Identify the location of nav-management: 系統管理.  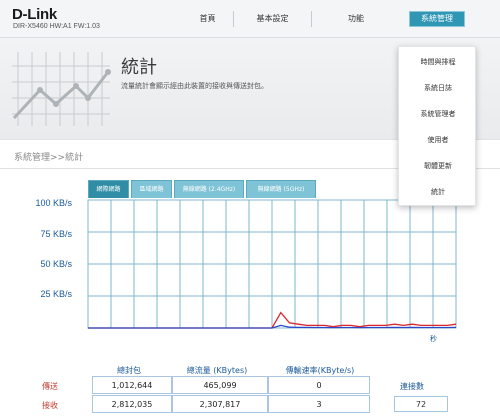
(437, 19).